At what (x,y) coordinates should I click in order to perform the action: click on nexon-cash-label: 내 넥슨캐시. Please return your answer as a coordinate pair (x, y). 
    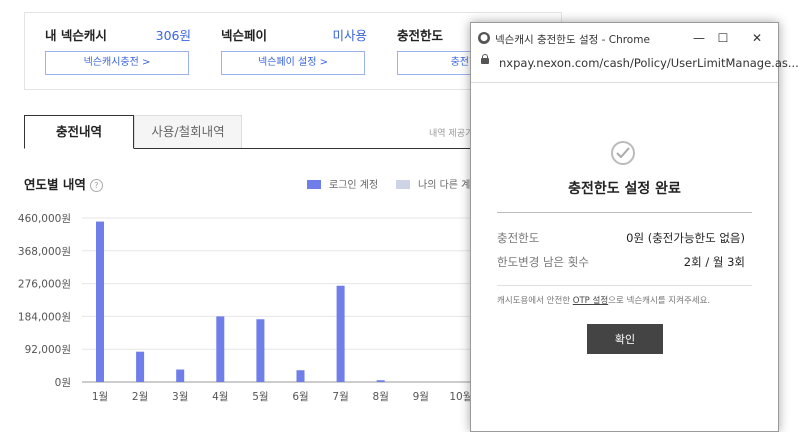
    Looking at the image, I should click on (76, 35).